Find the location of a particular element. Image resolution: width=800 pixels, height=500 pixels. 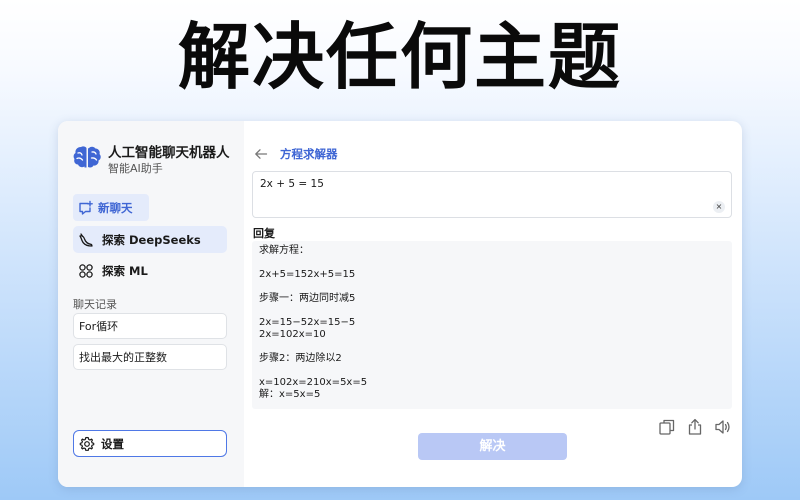

gear-icon is located at coordinates (87, 443).